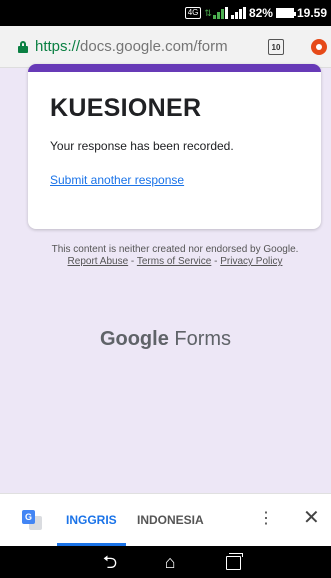 This screenshot has height=578, width=331. Describe the element at coordinates (203, 339) in the screenshot. I see `forms-wordmark: Forms` at that location.